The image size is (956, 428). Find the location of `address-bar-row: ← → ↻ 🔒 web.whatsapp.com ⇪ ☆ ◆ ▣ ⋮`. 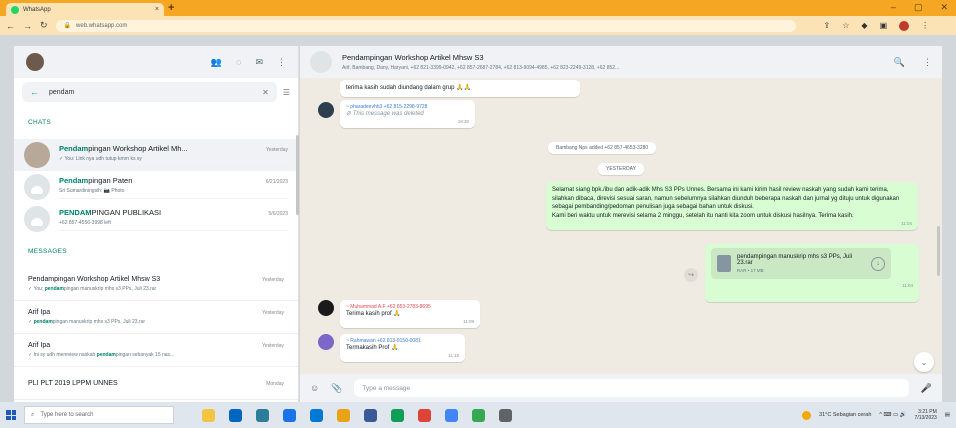

address-bar-row: ← → ↻ 🔒 web.whatsapp.com ⇪ ☆ ◆ ▣ ⋮ is located at coordinates (478, 25).